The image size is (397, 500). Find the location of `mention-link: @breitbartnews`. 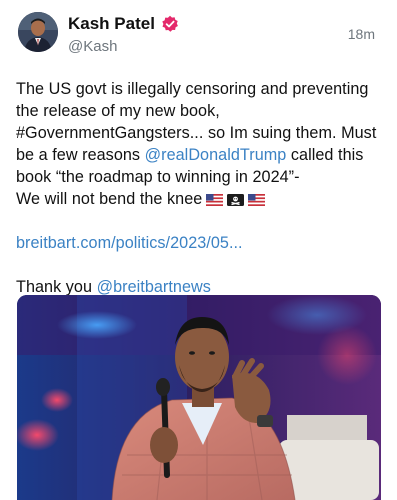

mention-link: @breitbartnews is located at coordinates (154, 287).